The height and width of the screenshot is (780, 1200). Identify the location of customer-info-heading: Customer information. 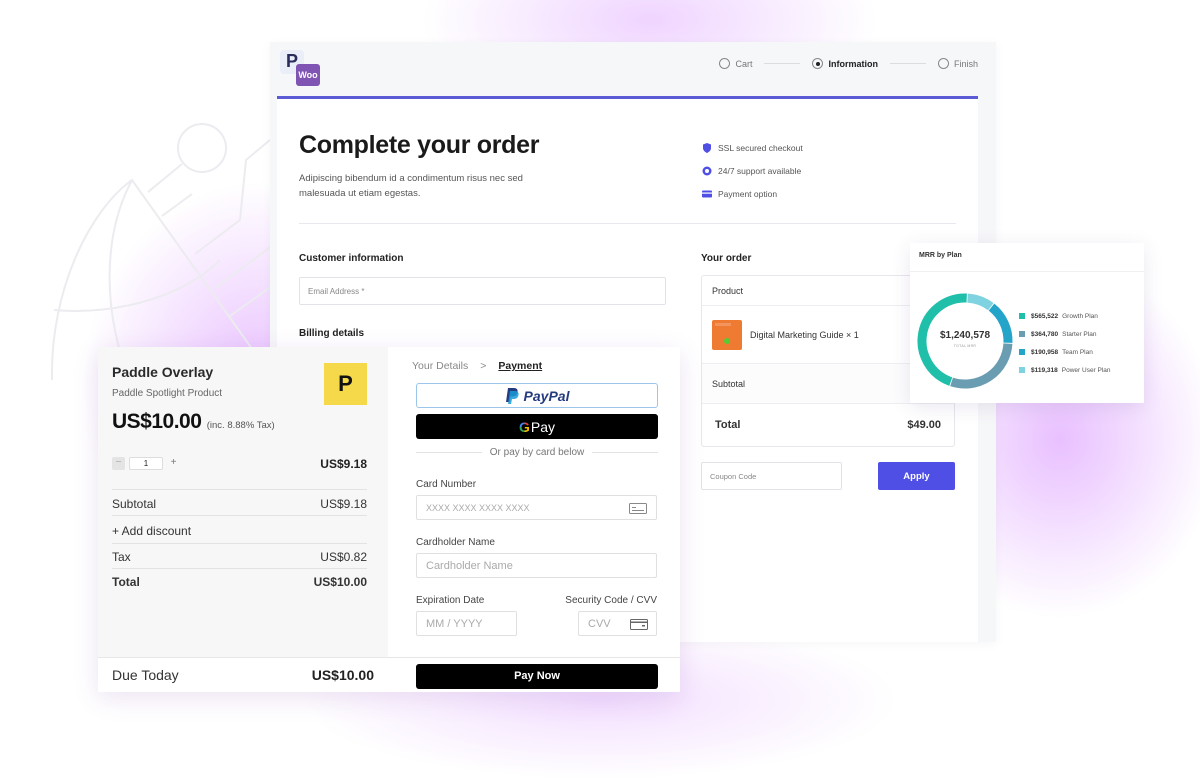
(351, 258).